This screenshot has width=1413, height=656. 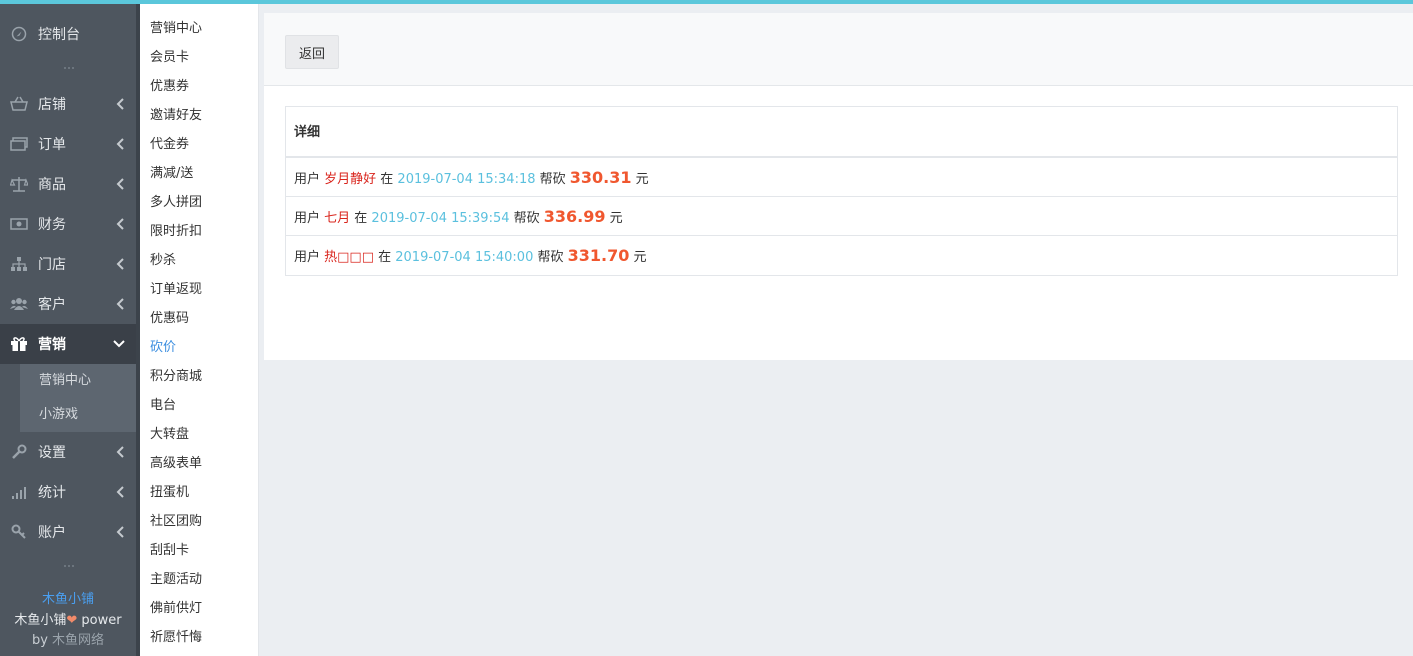 What do you see at coordinates (176, 580) in the screenshot?
I see `menu2-item: 主题活动` at bounding box center [176, 580].